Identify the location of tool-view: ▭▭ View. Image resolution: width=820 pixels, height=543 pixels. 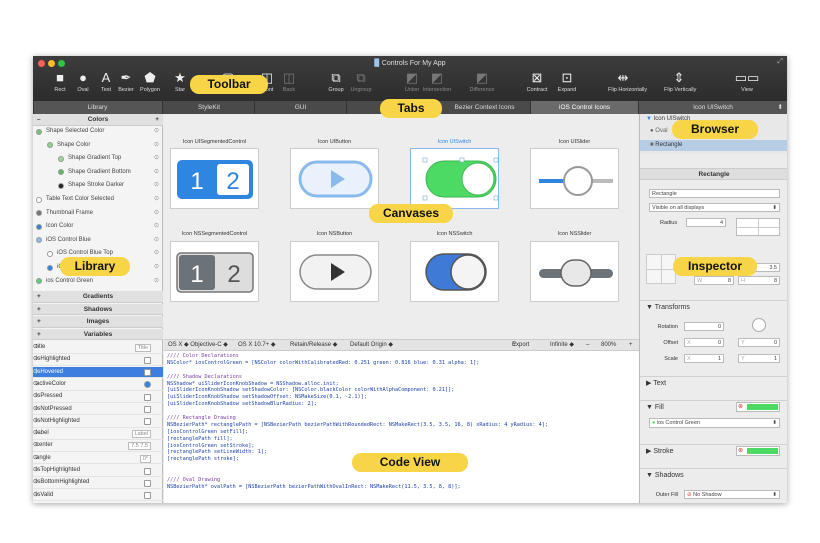
(747, 81).